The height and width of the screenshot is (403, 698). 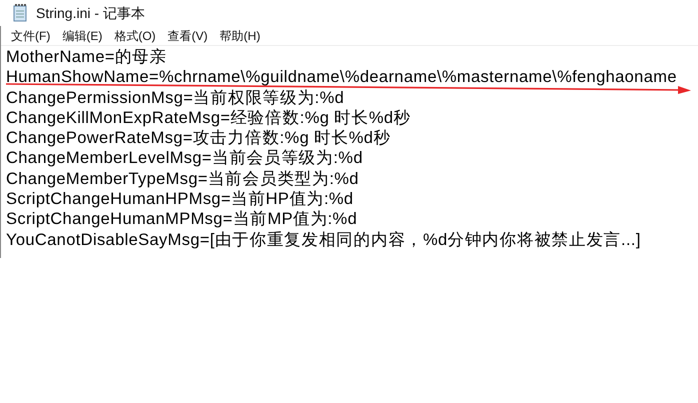 I want to click on menu-item: 查看(V), so click(x=188, y=35).